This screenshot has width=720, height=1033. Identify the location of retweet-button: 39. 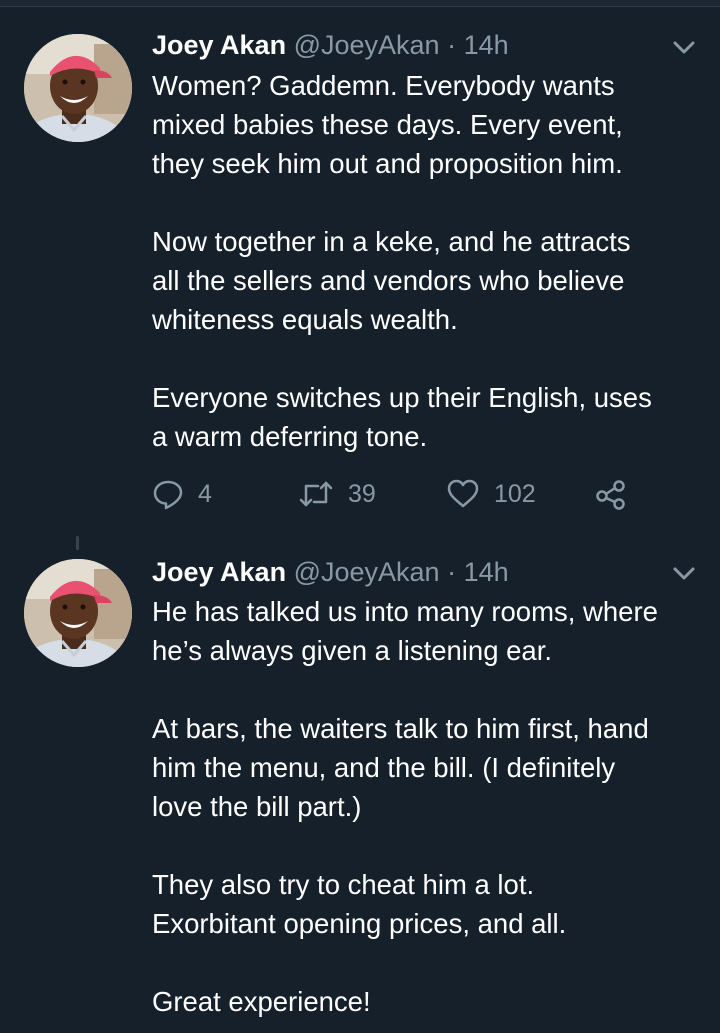
(337, 494).